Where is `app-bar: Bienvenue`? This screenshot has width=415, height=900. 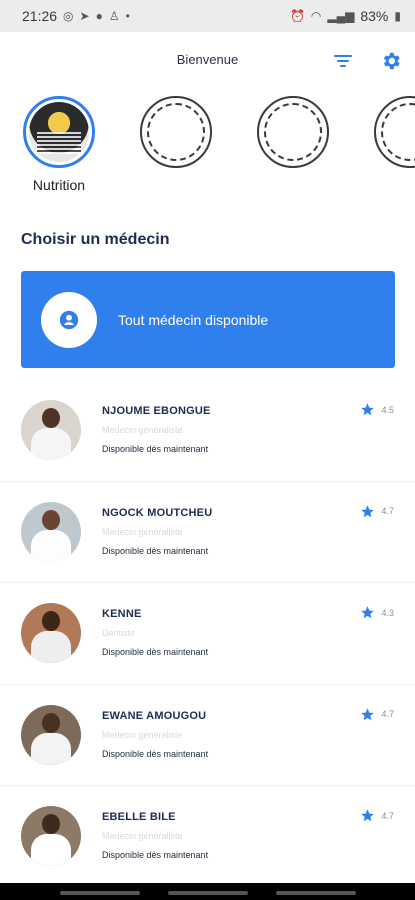
app-bar: Bienvenue is located at coordinates (207, 60).